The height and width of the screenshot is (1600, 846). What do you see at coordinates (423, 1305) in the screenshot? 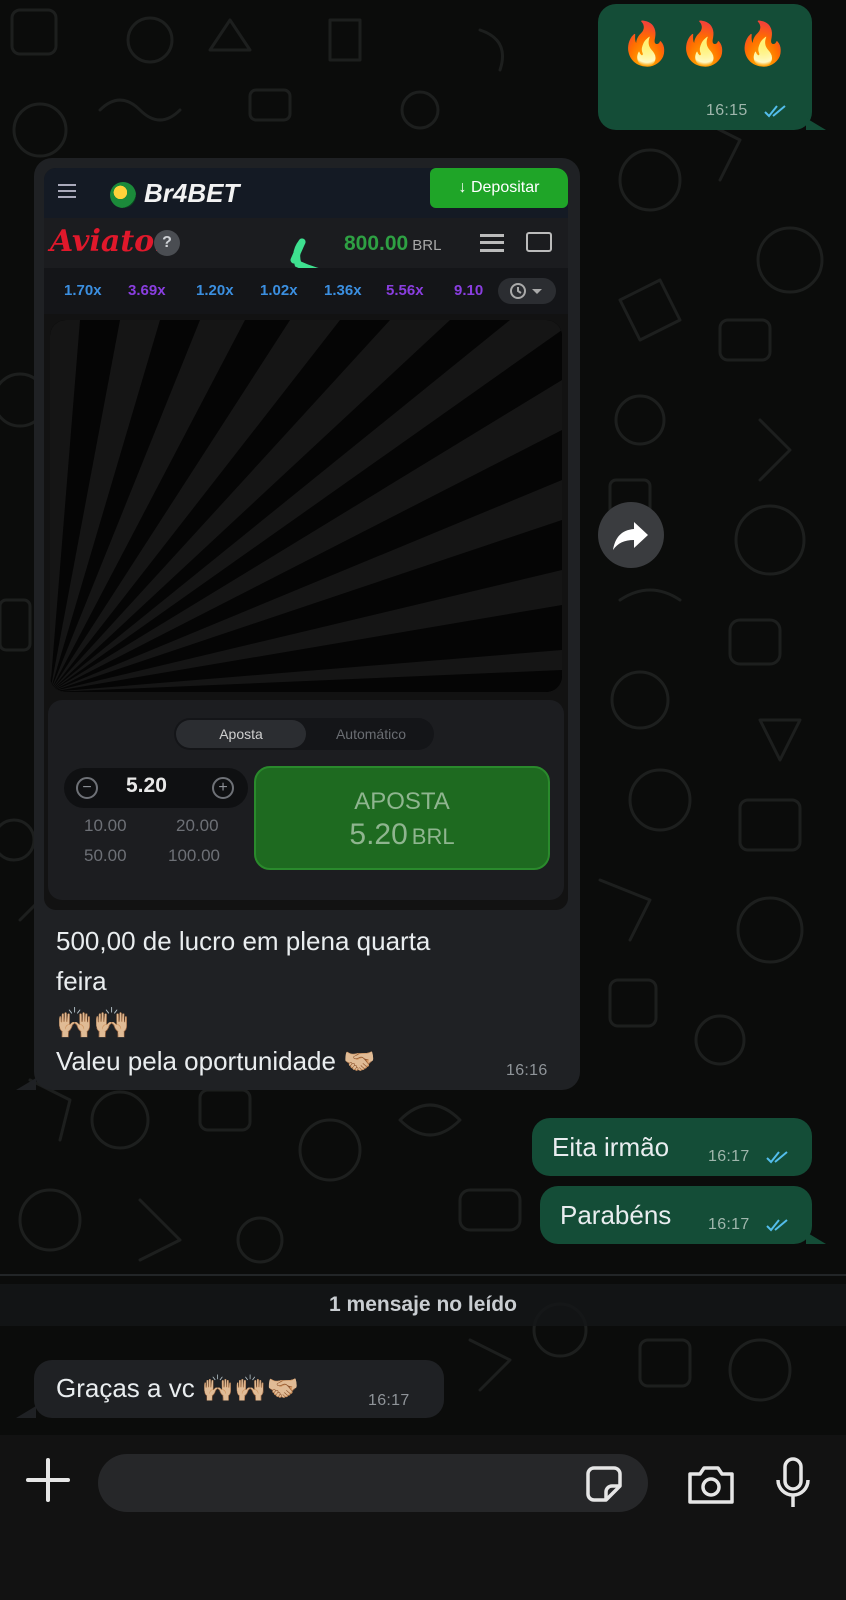
I see `unread-divider: 1 mensaje no leído` at bounding box center [423, 1305].